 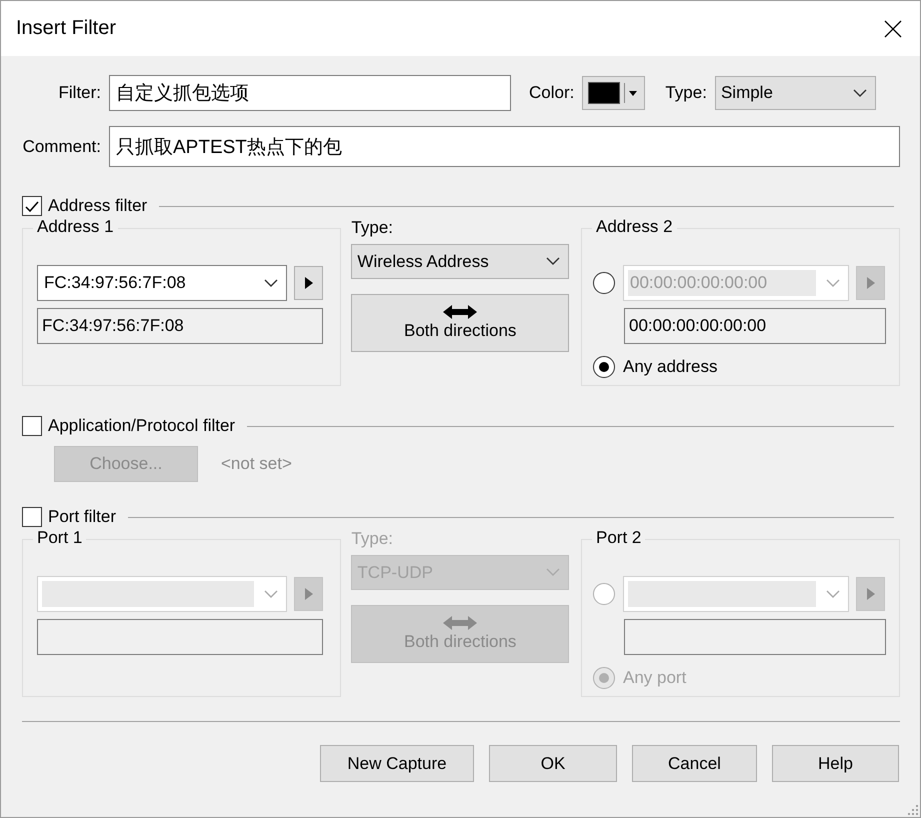 I want to click on dialog-button: Help, so click(x=835, y=763).